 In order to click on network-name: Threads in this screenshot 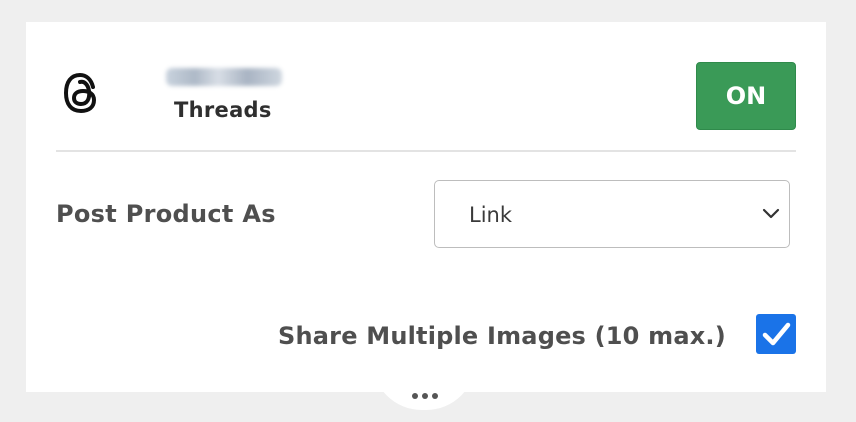, I will do `click(223, 110)`.